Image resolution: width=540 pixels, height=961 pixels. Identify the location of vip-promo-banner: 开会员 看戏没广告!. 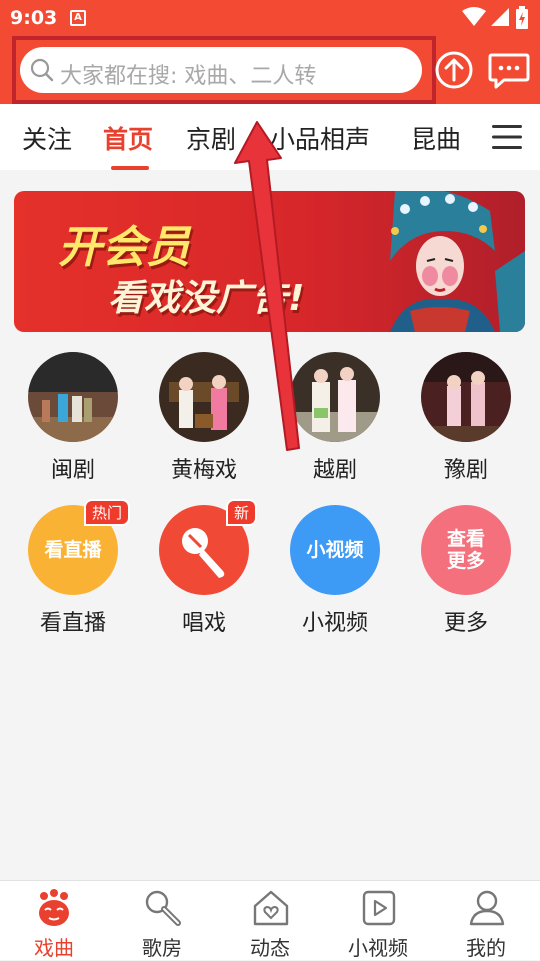
(269, 261).